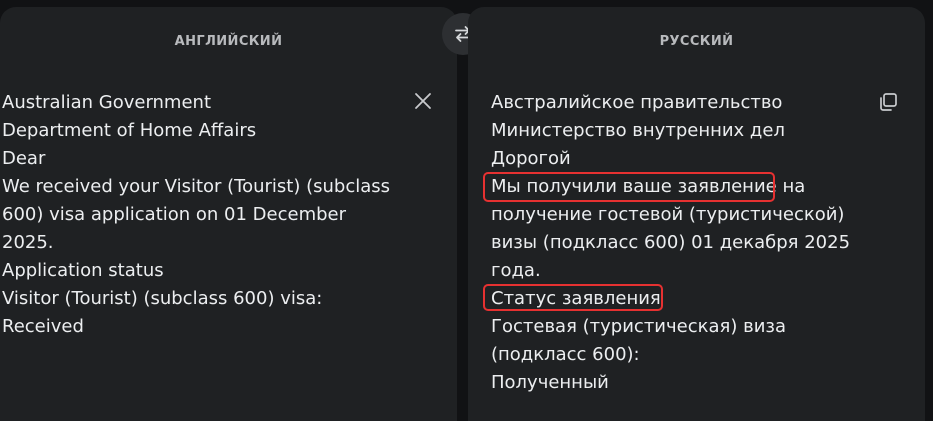 This screenshot has height=421, width=933. What do you see at coordinates (696, 41) in the screenshot?
I see `target-language-label: РУССКИЙ` at bounding box center [696, 41].